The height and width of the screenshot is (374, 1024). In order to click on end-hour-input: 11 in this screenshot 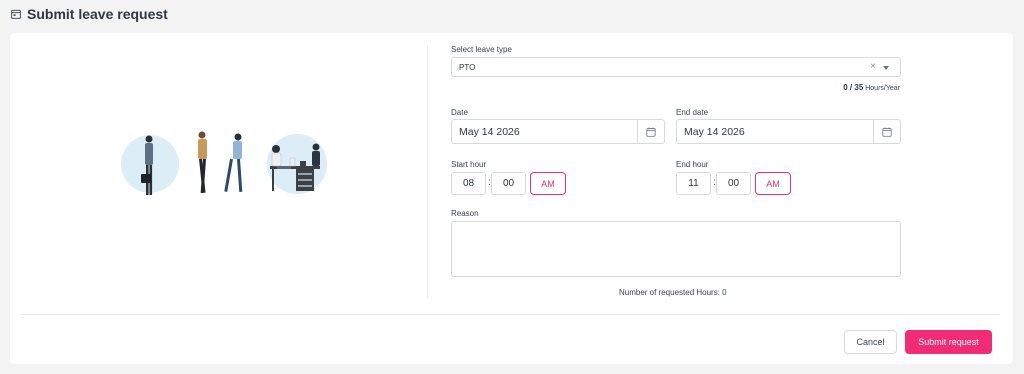, I will do `click(693, 183)`.